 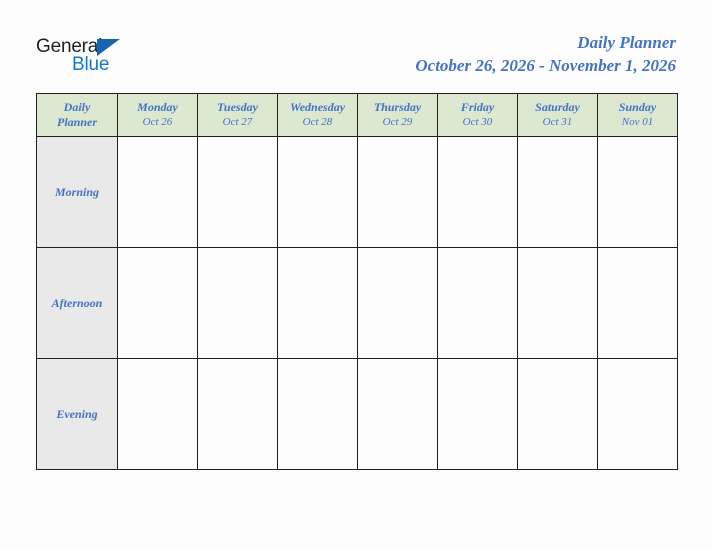 I want to click on generalblue-logo: General Blue, so click(x=91, y=59).